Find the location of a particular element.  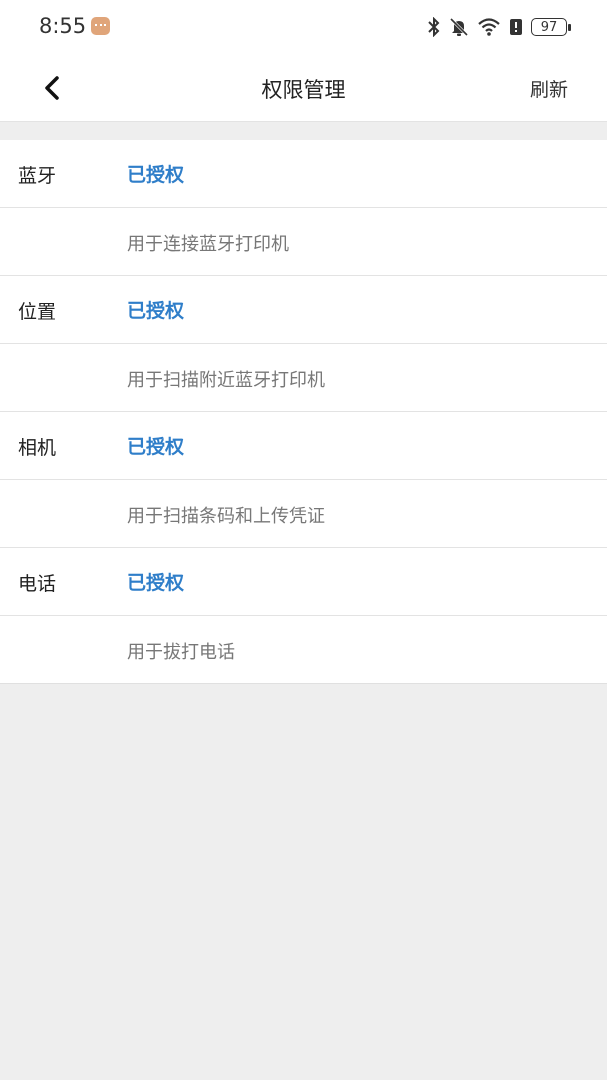

status-icons: 97 is located at coordinates (499, 27).